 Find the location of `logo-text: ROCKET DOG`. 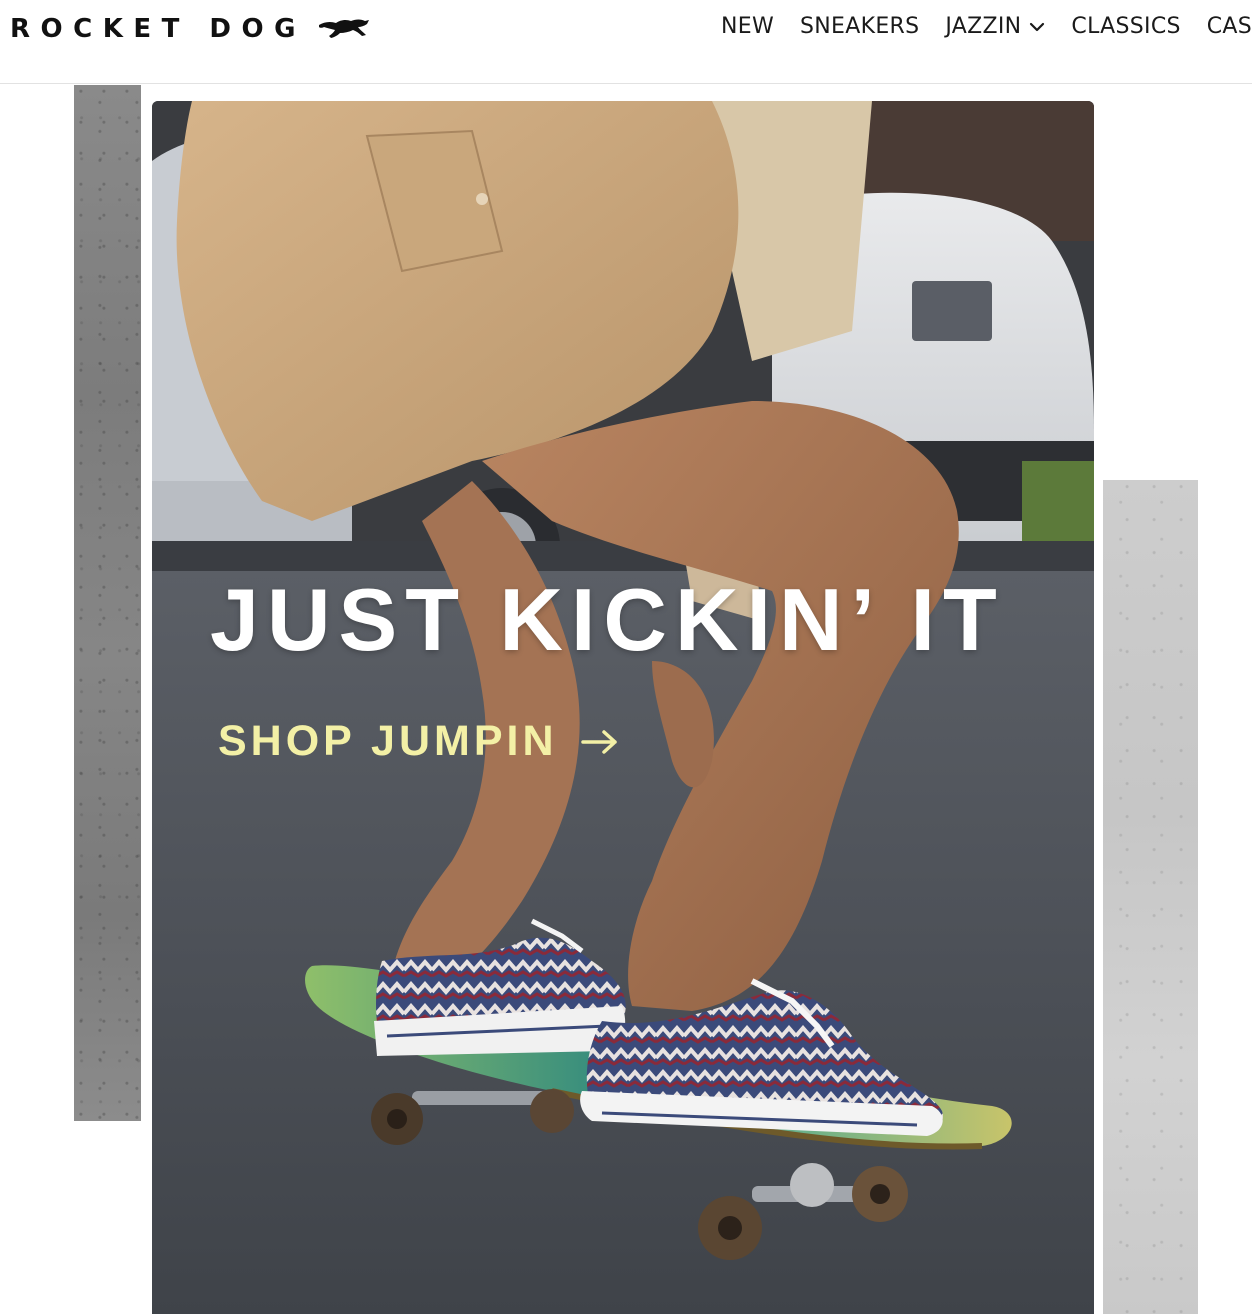

logo-text: ROCKET DOG is located at coordinates (158, 29).